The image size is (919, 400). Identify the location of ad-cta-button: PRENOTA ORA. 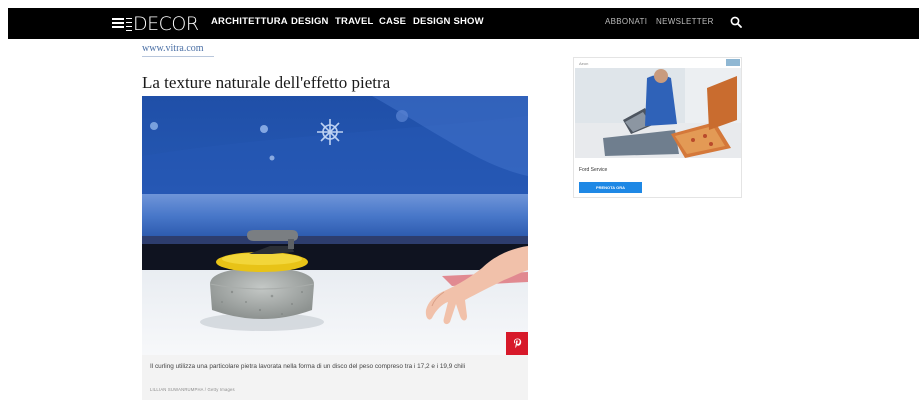
(610, 187).